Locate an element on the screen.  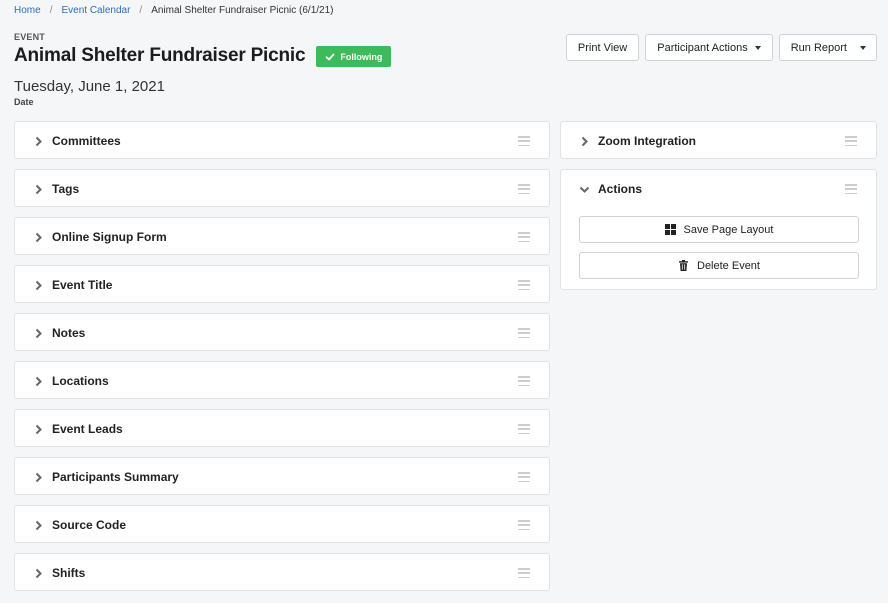
breadcrumb-event-calendar-link: Event Calendar is located at coordinates (95, 10).